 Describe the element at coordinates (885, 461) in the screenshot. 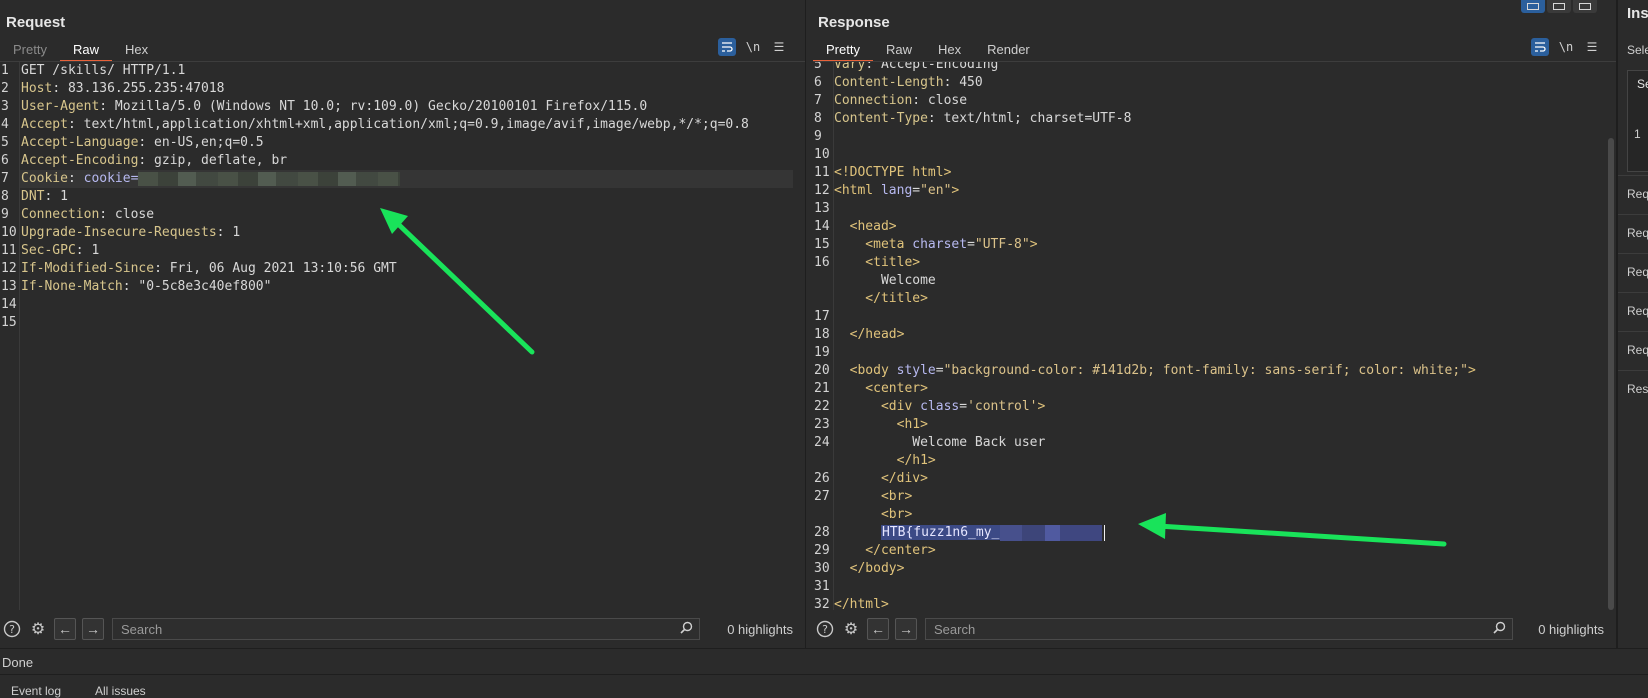

I see `line-content: </h1>` at that location.